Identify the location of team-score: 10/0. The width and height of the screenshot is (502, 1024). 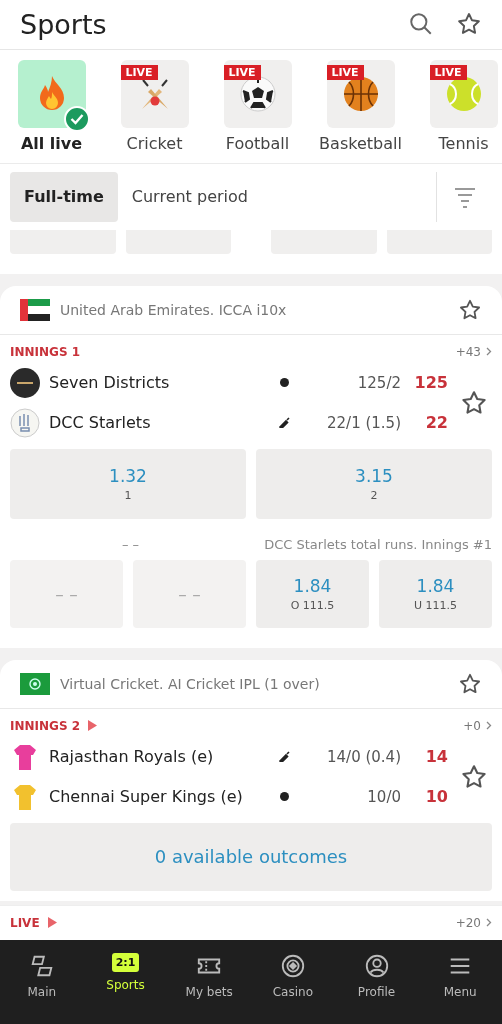
(383, 796).